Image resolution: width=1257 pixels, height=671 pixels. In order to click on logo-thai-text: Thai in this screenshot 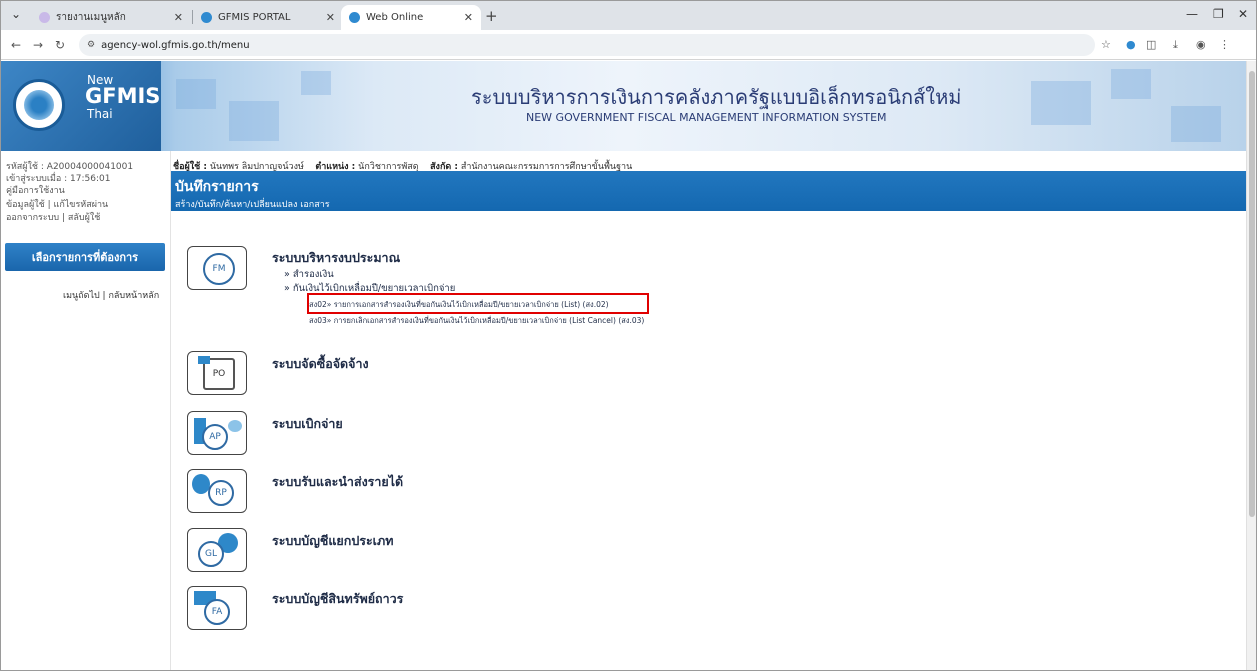, I will do `click(100, 114)`.